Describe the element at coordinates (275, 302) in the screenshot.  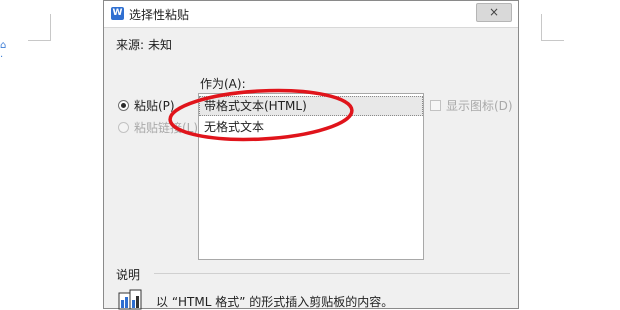
I see `description-text: 以 “HTML 格式” 的形式插入剪贴板的内容。` at that location.